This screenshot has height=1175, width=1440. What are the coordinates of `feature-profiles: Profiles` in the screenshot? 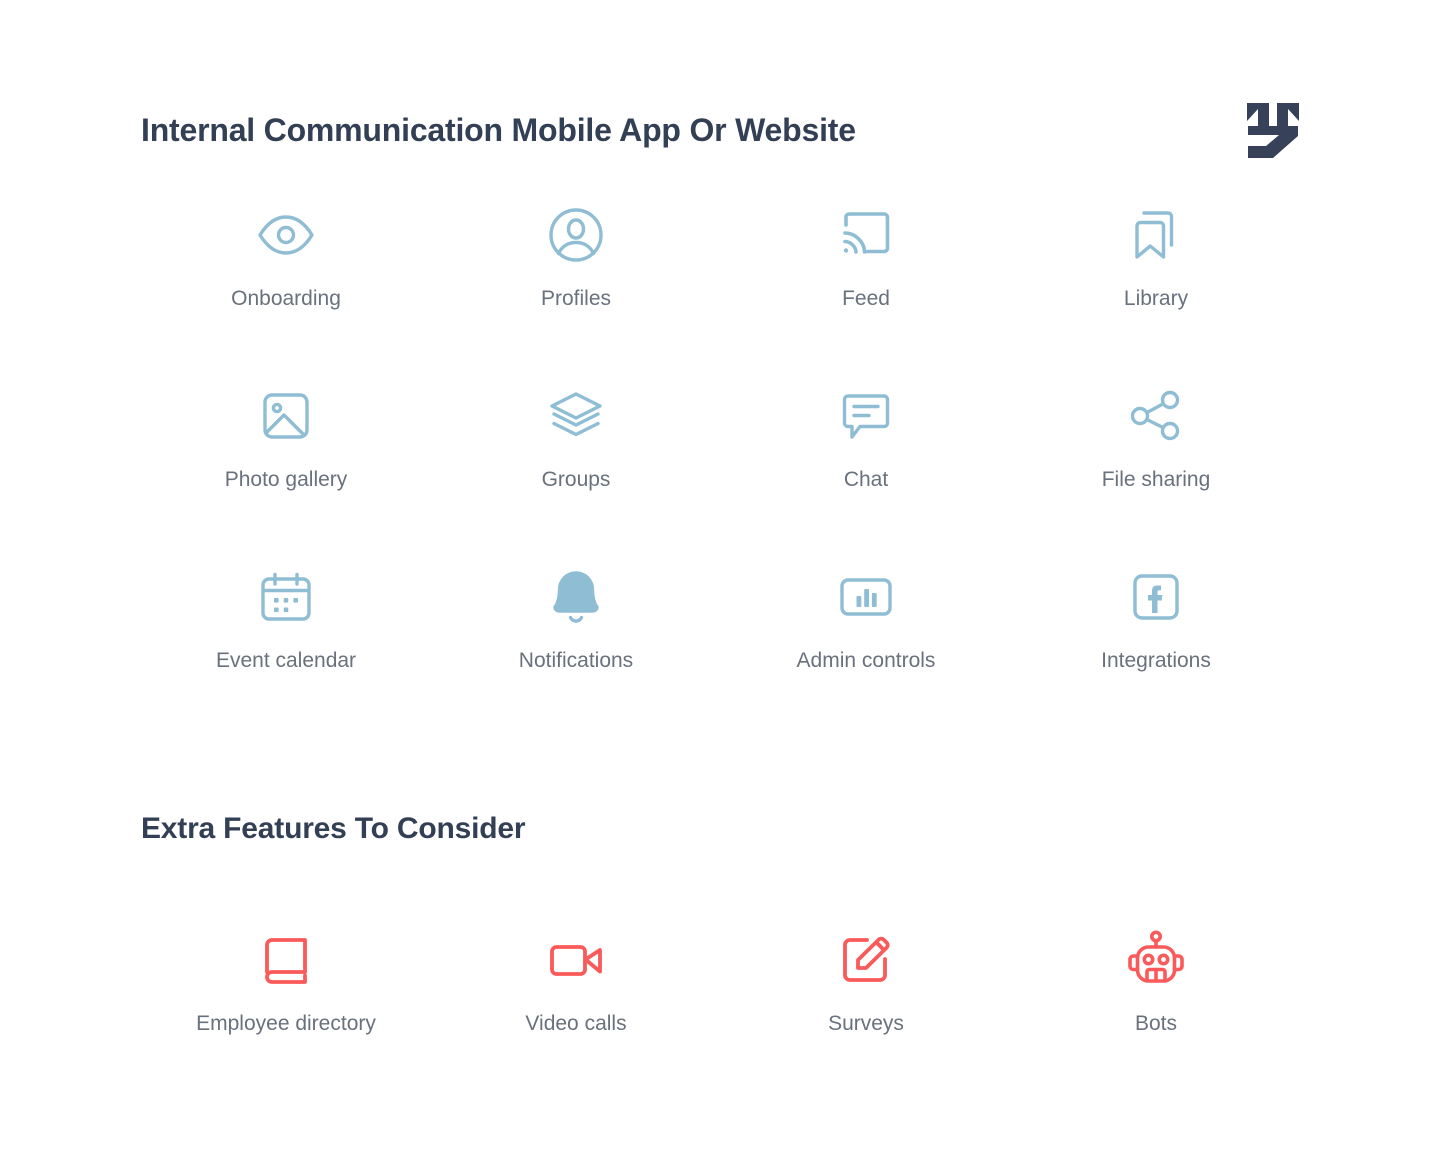 It's located at (576, 280).